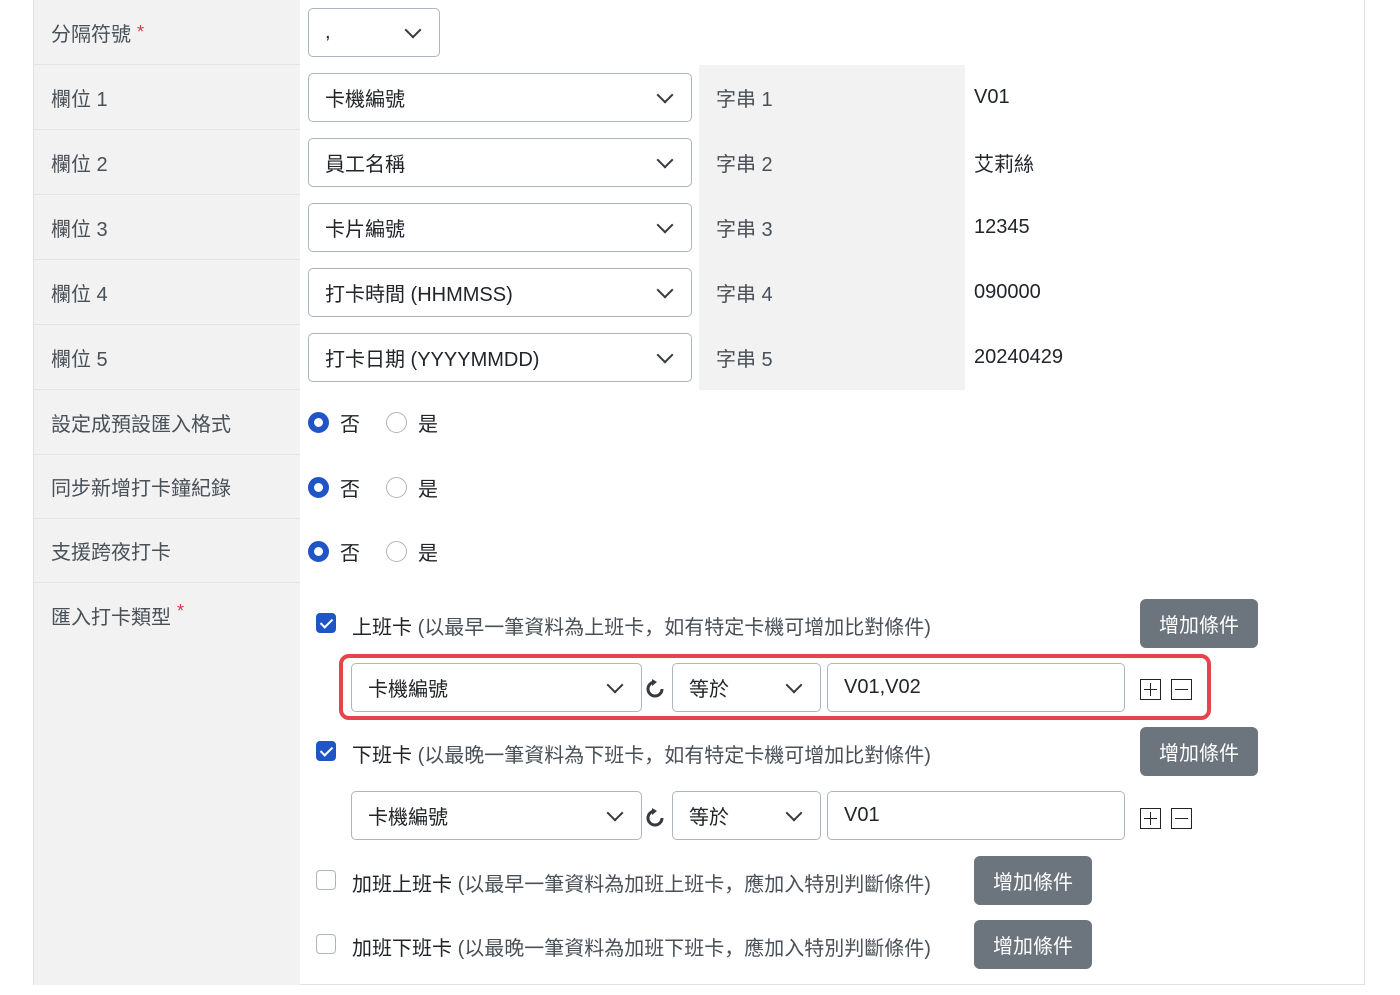 The height and width of the screenshot is (995, 1400). Describe the element at coordinates (328, 32) in the screenshot. I see `delimiter-select-value: ,` at that location.